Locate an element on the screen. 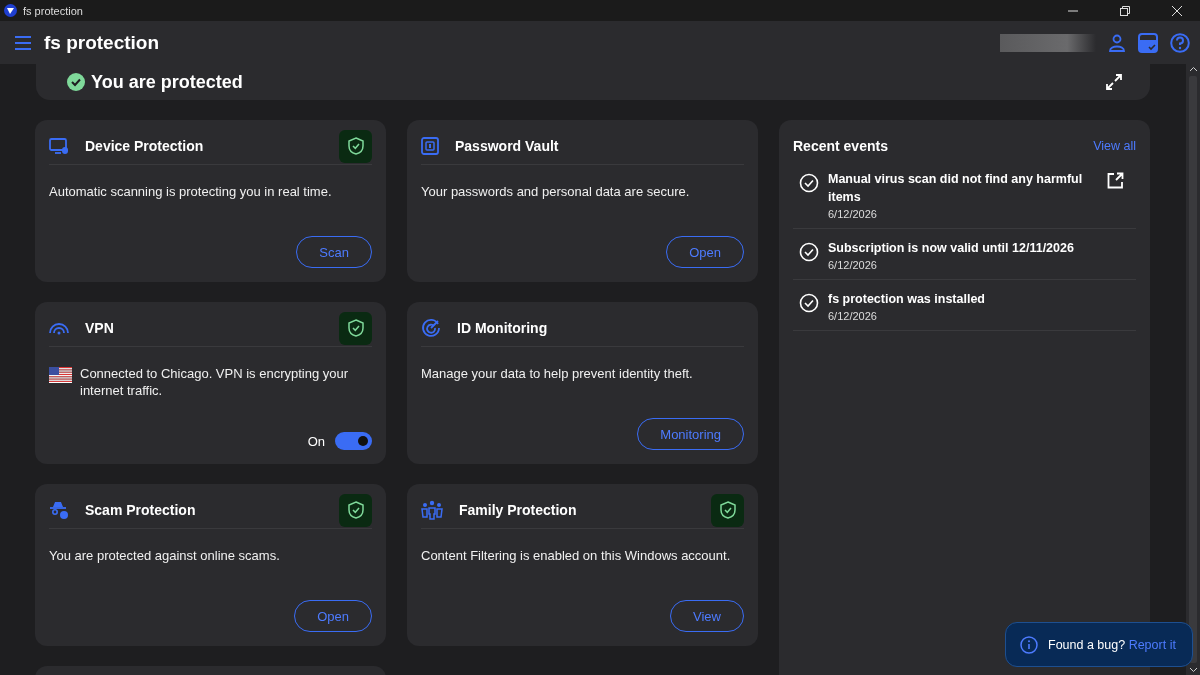 Image resolution: width=1200 pixels, height=675 pixels. family-icon is located at coordinates (432, 510).